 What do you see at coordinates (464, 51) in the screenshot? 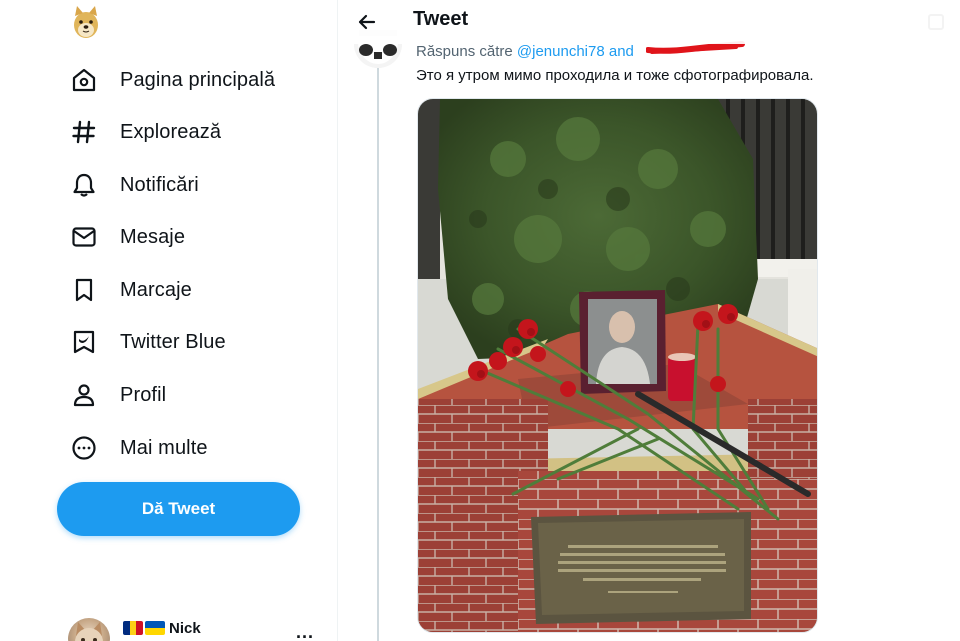
I see `reply-prefix: Răspuns către` at bounding box center [464, 51].